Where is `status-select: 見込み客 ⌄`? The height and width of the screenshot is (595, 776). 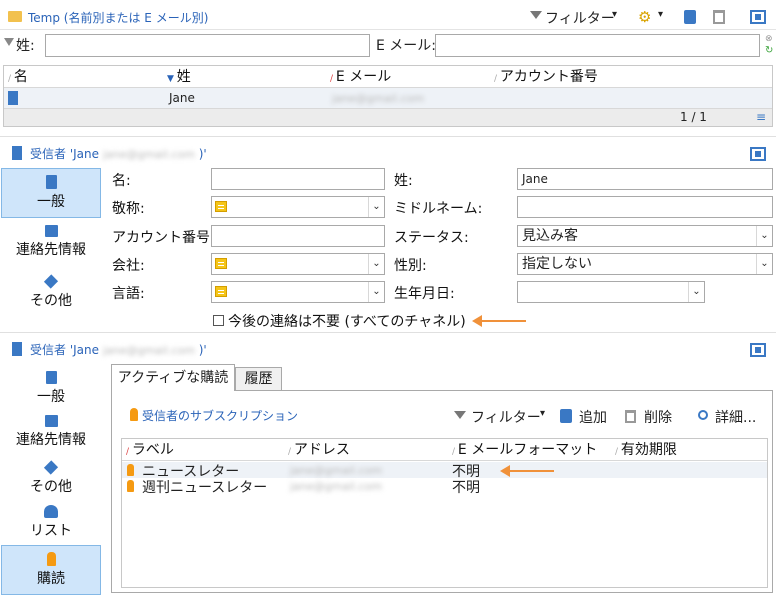
status-select: 見込み客 ⌄ is located at coordinates (645, 236).